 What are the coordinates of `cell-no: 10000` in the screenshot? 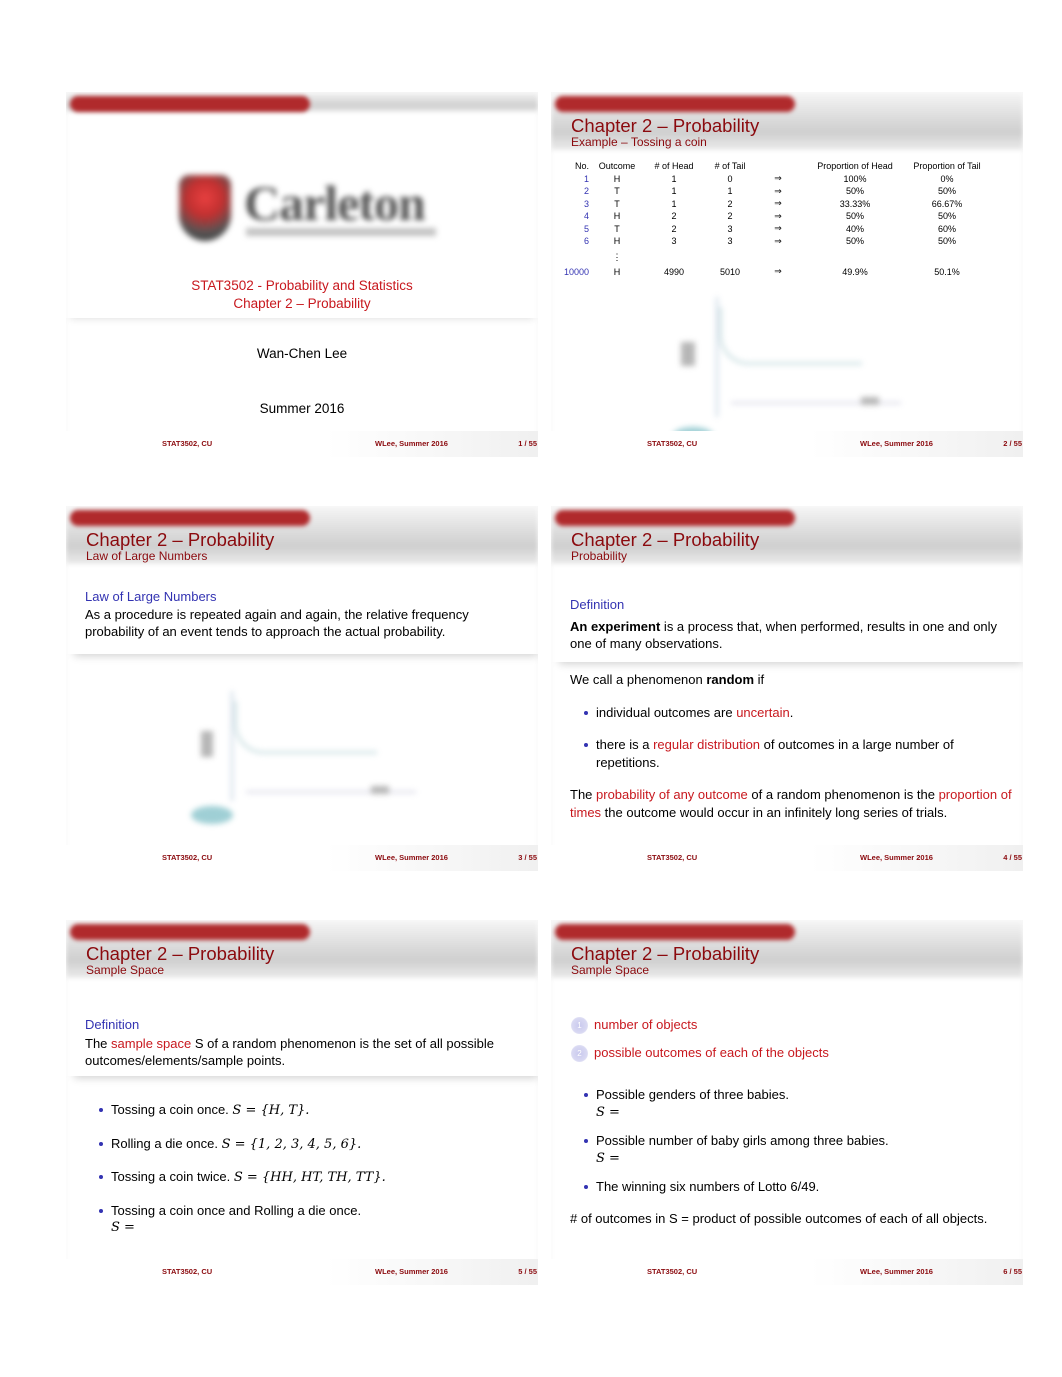 It's located at (576, 271).